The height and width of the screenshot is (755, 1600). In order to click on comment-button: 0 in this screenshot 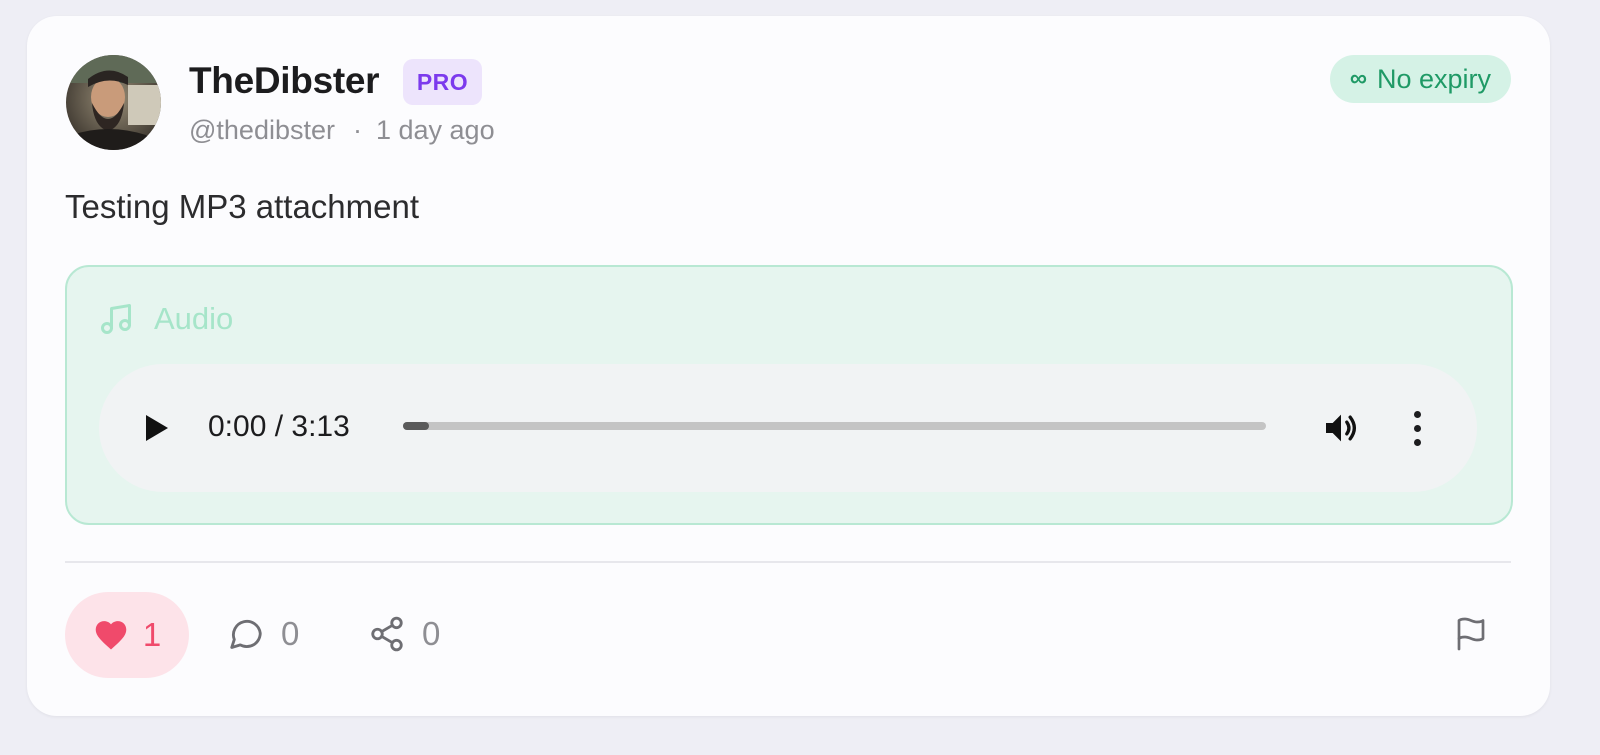, I will do `click(263, 634)`.